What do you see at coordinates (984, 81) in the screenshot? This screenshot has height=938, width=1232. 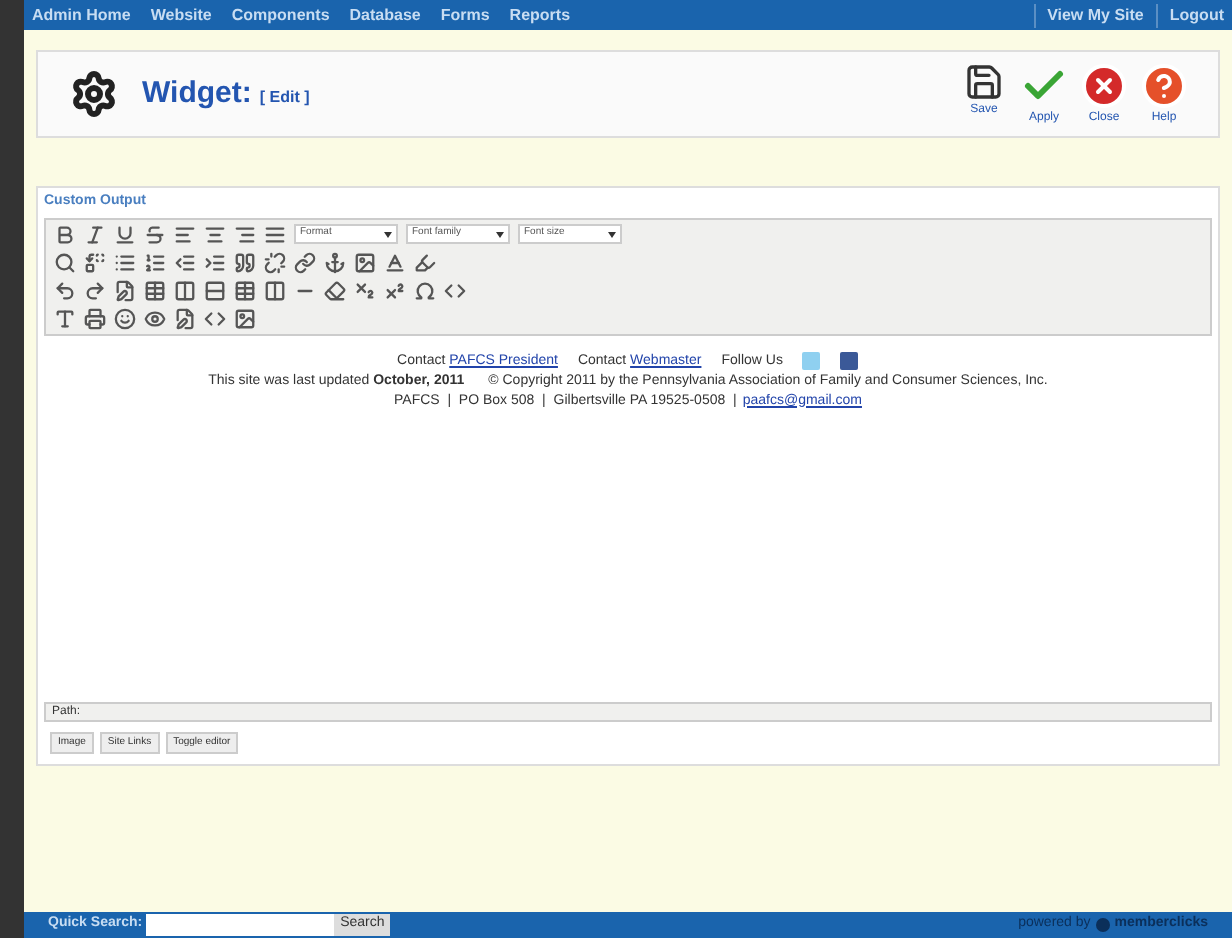 I see `save-icon` at bounding box center [984, 81].